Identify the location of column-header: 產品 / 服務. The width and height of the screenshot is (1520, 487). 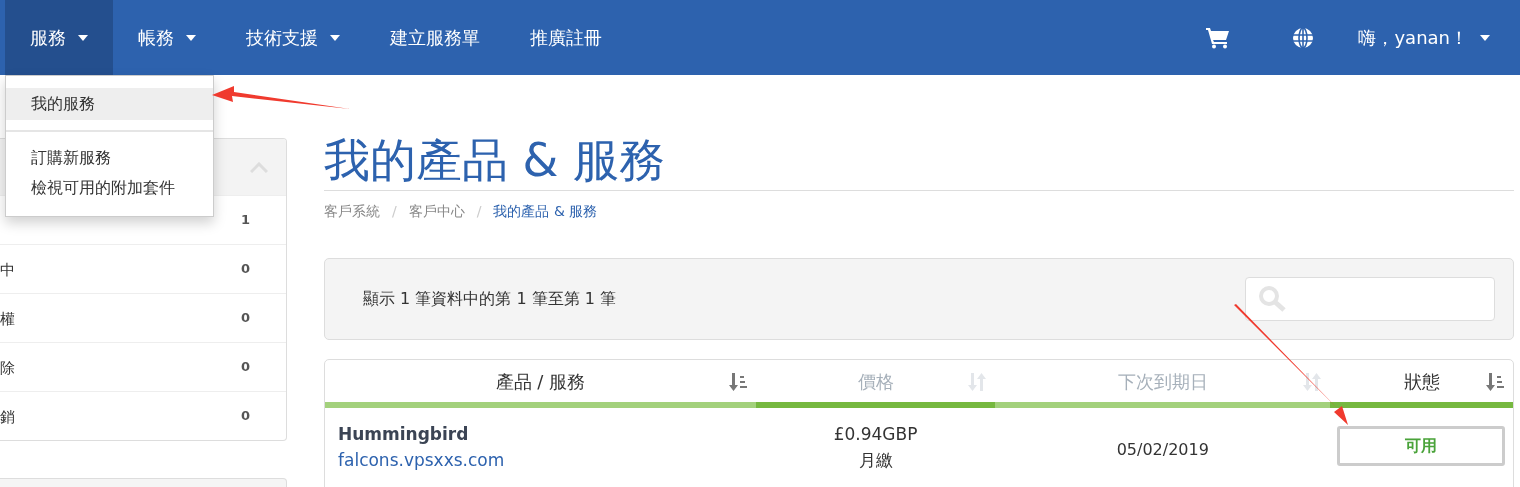
(540, 384).